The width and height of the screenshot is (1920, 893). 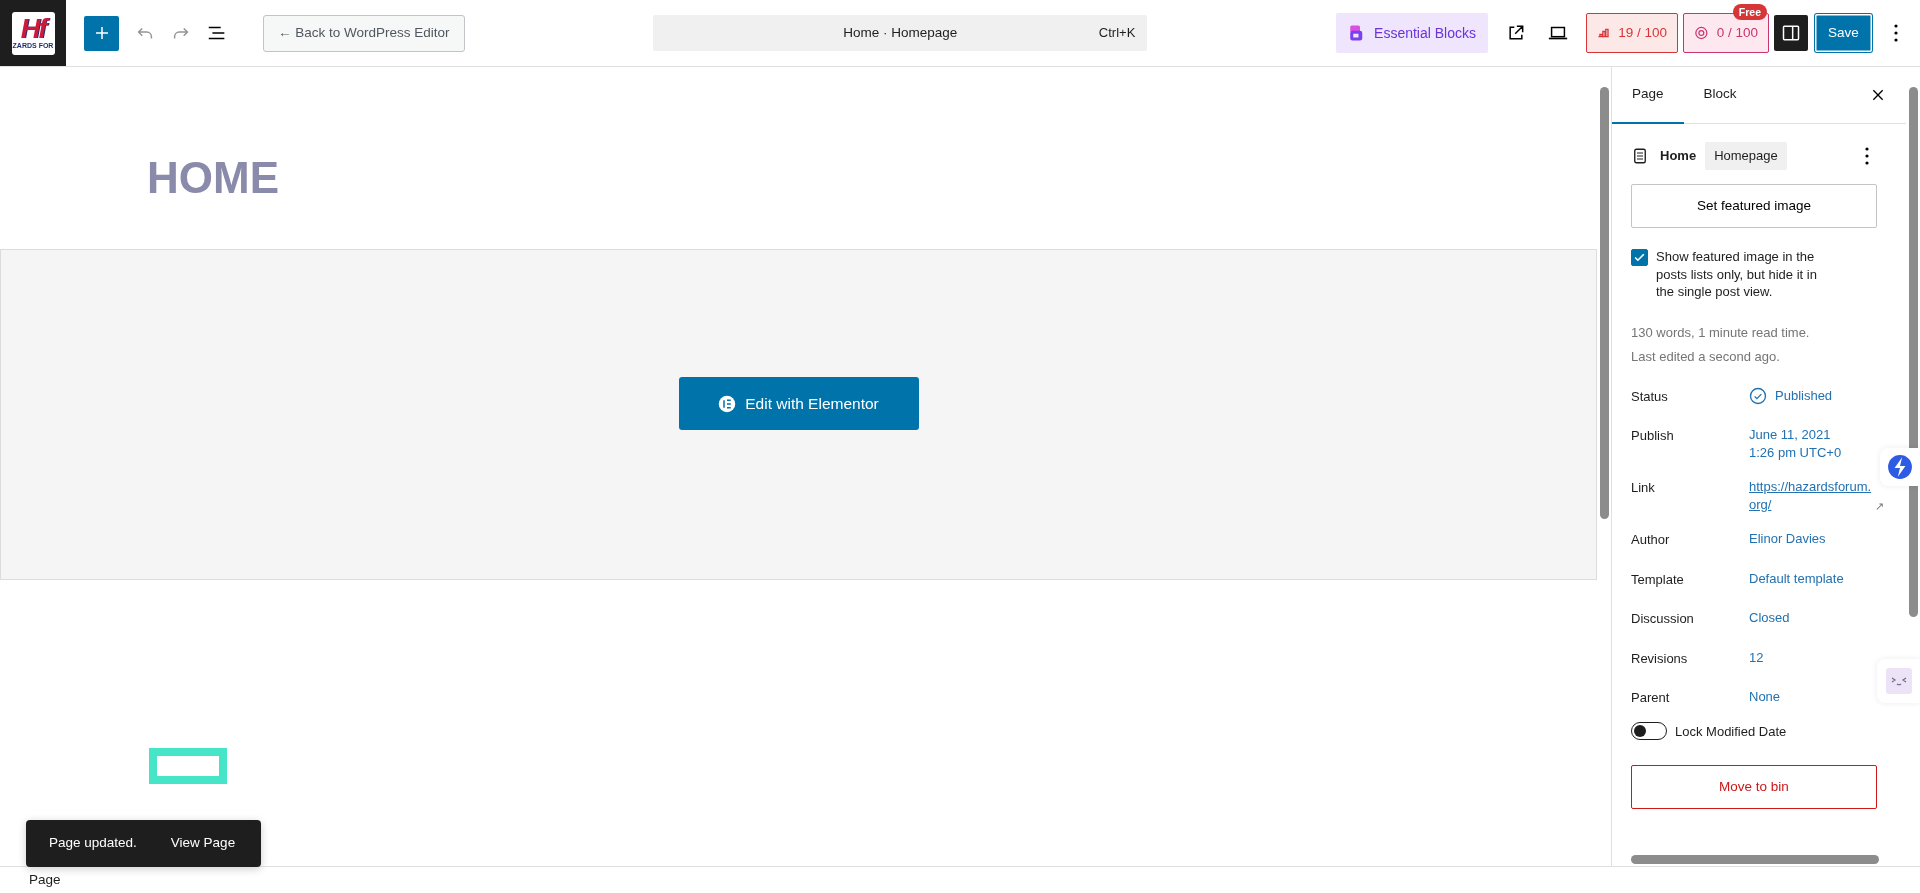 What do you see at coordinates (1653, 436) in the screenshot?
I see `field-label: Publish` at bounding box center [1653, 436].